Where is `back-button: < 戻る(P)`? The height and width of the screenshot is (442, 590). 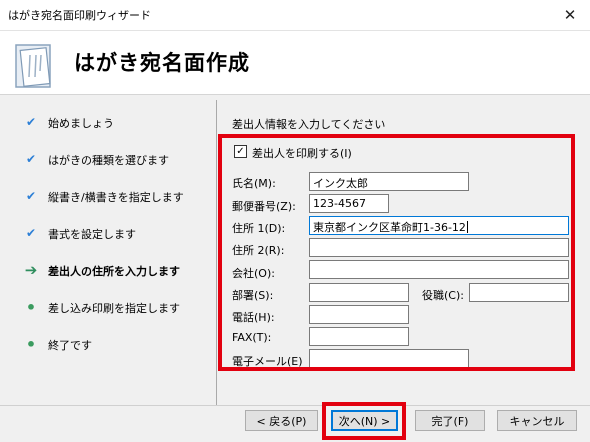 back-button: < 戻る(P) is located at coordinates (281, 420).